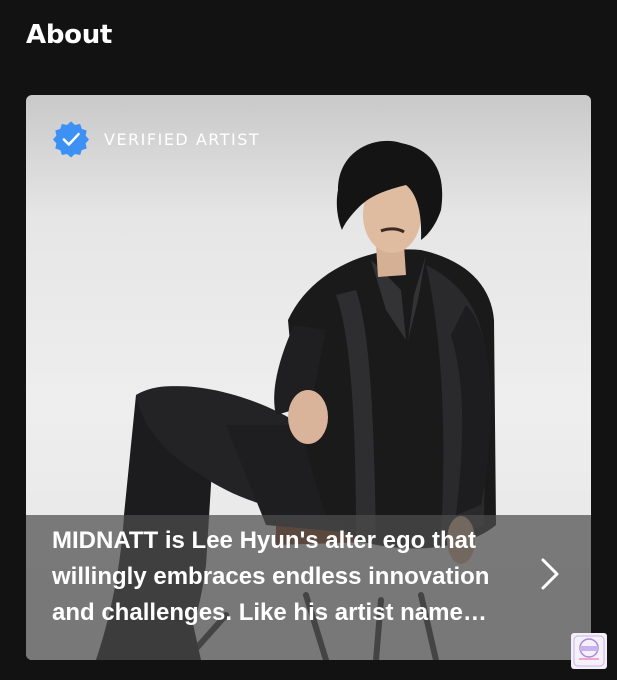 The width and height of the screenshot is (617, 680). I want to click on section-title: About, so click(69, 35).